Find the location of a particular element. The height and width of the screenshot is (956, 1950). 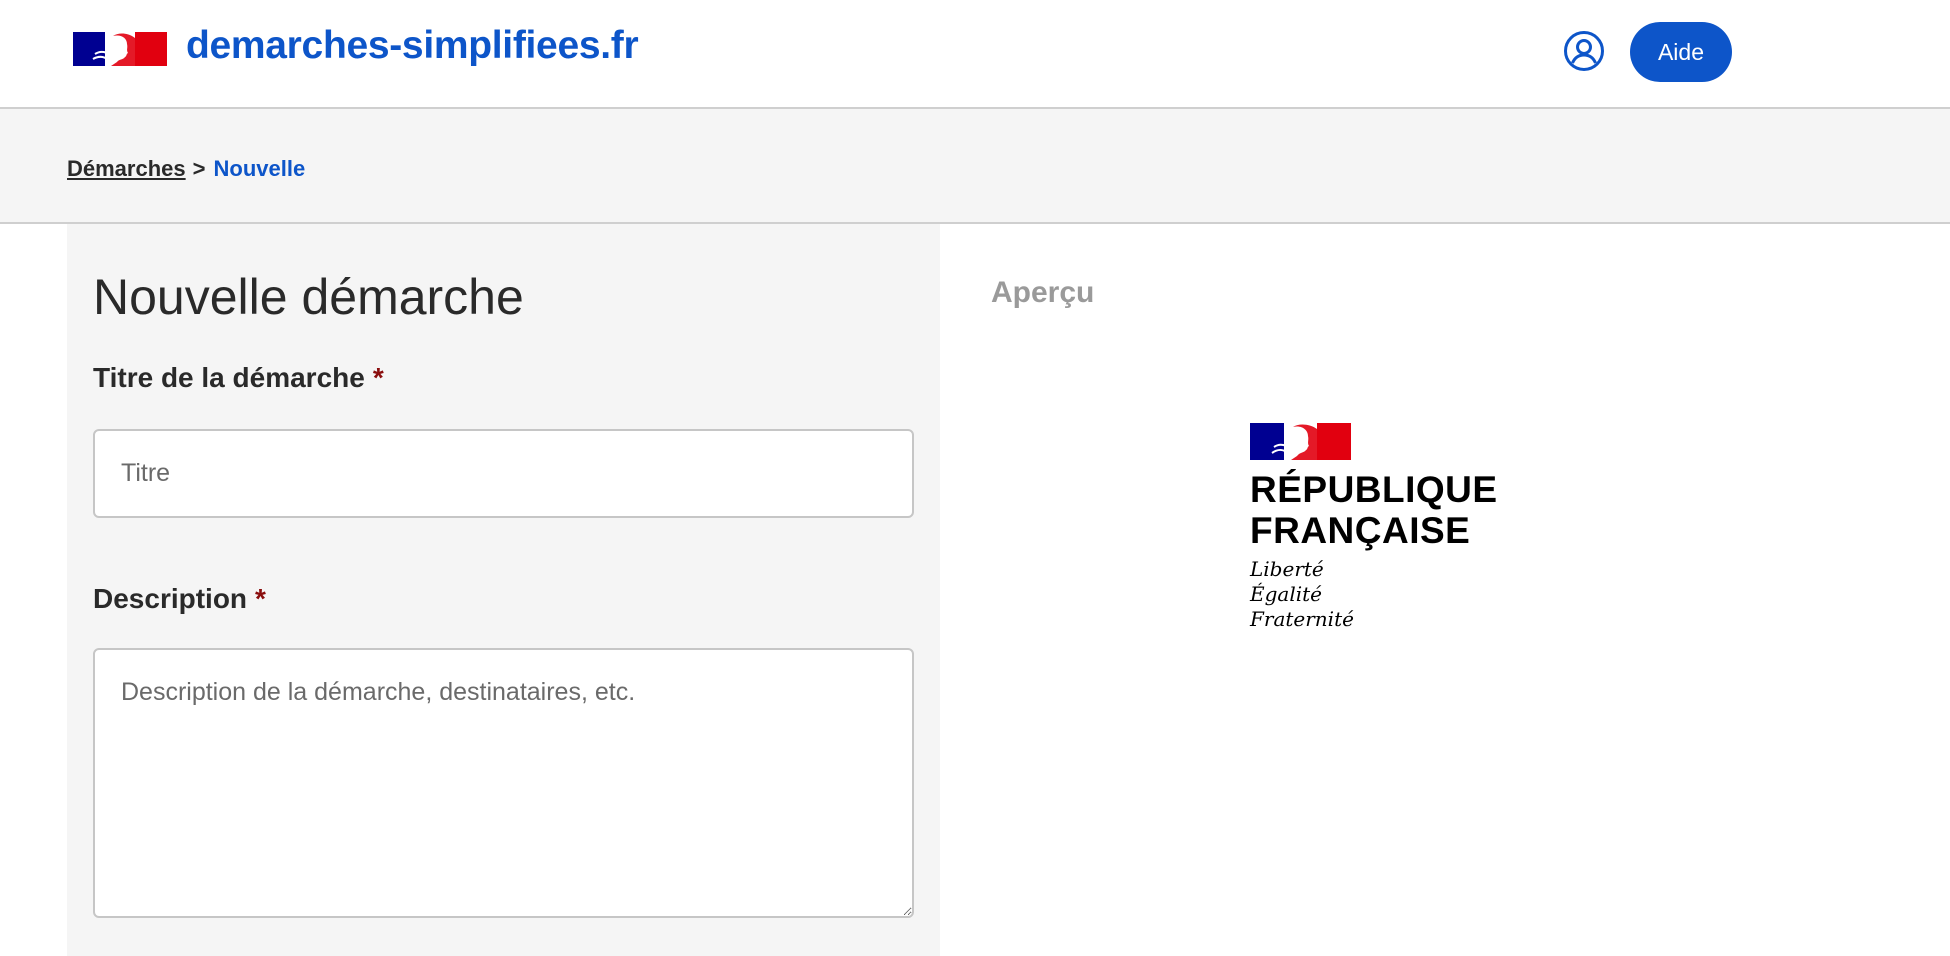

motto-line: Fraternité is located at coordinates (1302, 619).